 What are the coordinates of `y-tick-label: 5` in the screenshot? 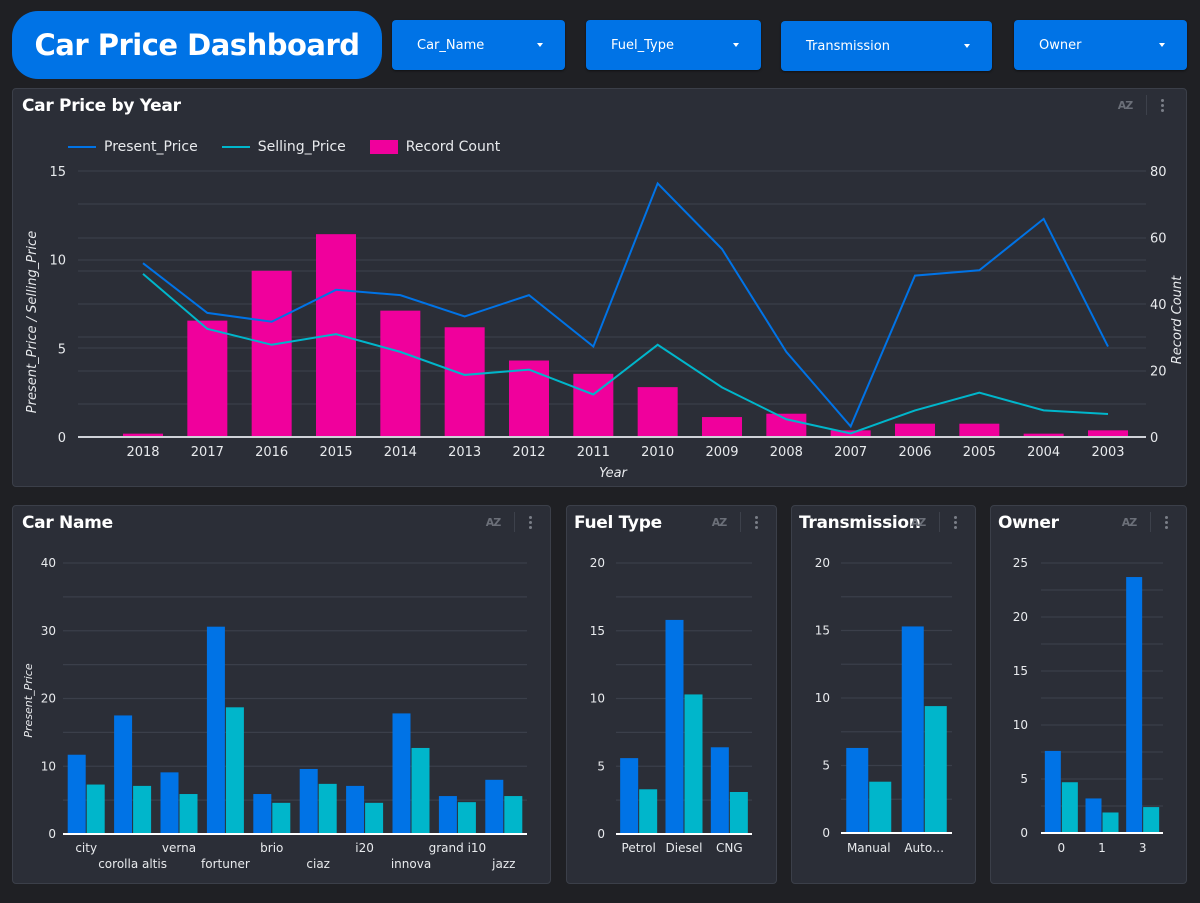 It's located at (62, 349).